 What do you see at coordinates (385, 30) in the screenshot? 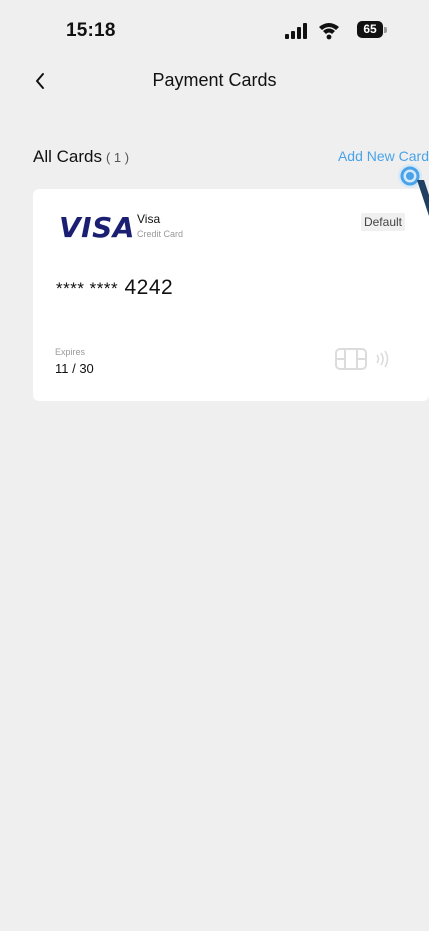
I see `battery-cap` at bounding box center [385, 30].